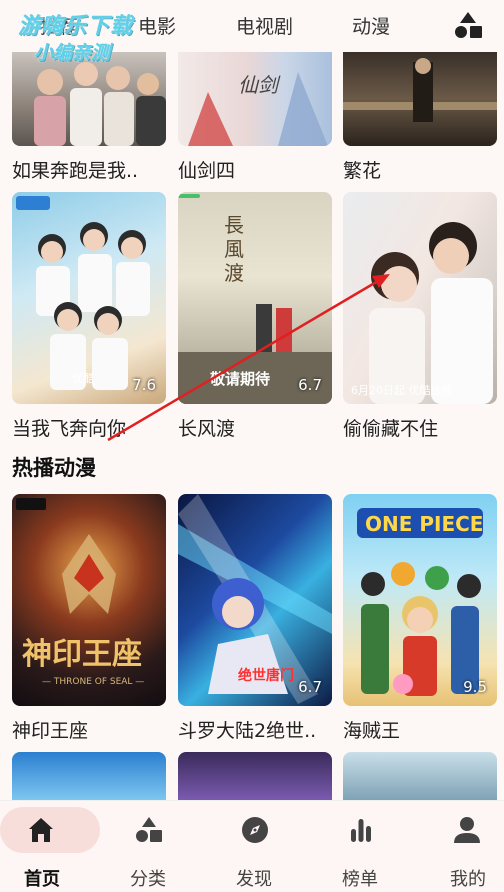  Describe the element at coordinates (144, 385) in the screenshot. I see `rating-badge: 7.6` at that location.